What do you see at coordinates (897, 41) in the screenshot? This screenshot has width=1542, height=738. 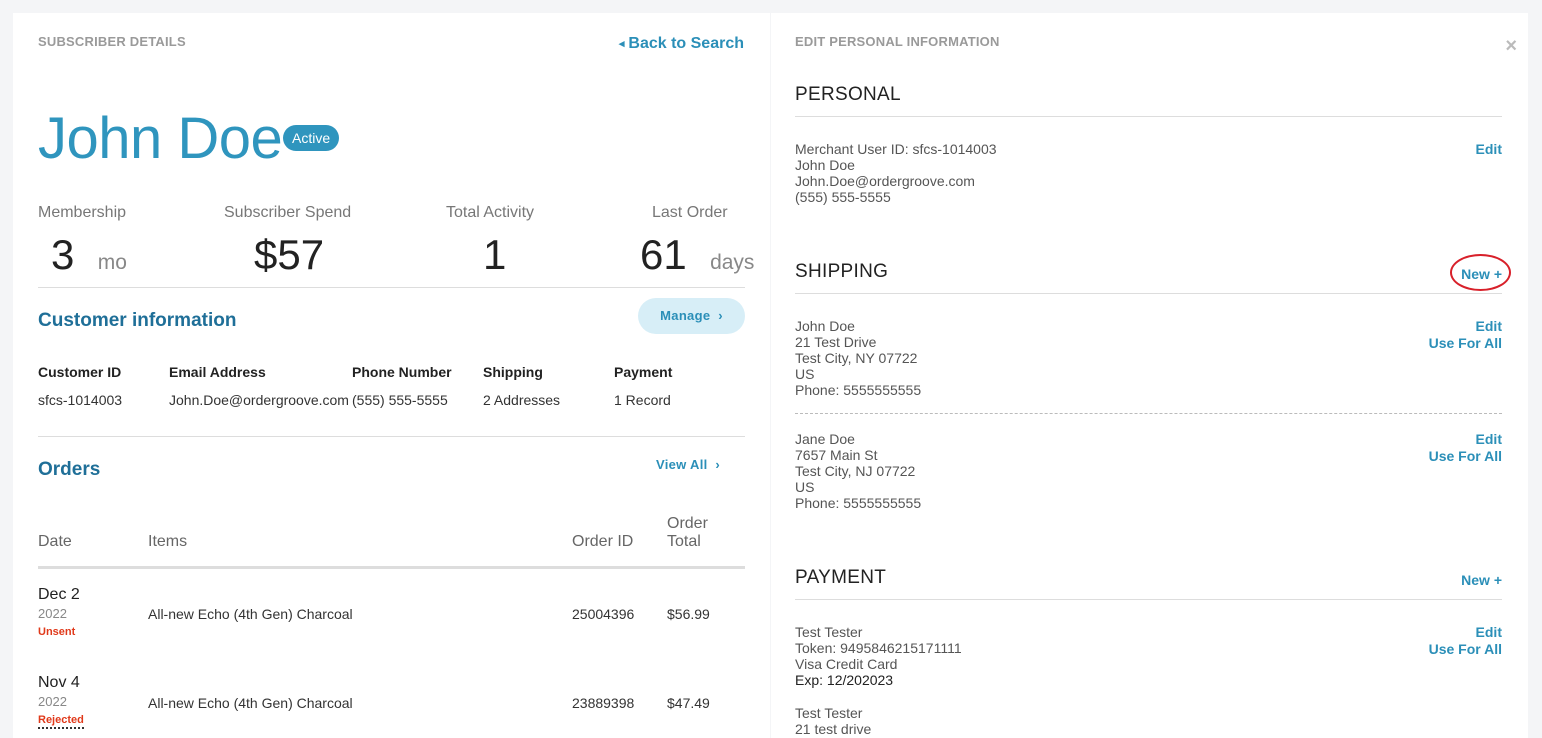 I see `section-label: EDIT PERSONAL INFORMATION` at bounding box center [897, 41].